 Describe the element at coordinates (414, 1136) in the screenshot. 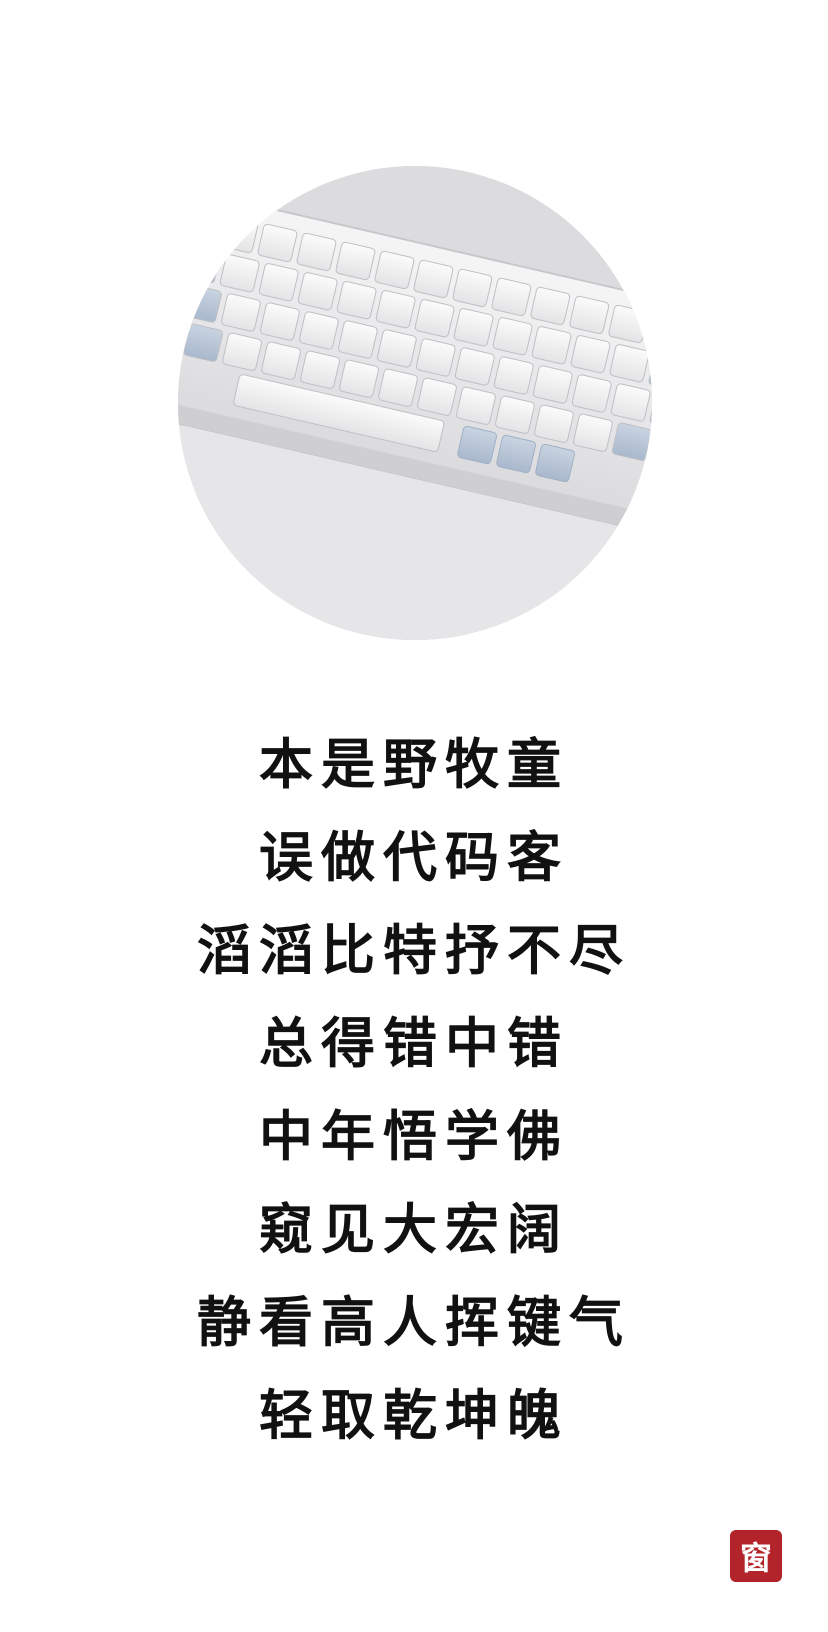

I see `poem-line: 中年悟学佛` at that location.